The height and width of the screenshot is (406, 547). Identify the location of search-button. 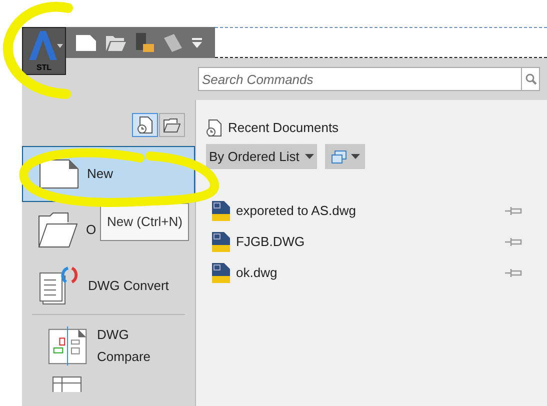
(531, 79).